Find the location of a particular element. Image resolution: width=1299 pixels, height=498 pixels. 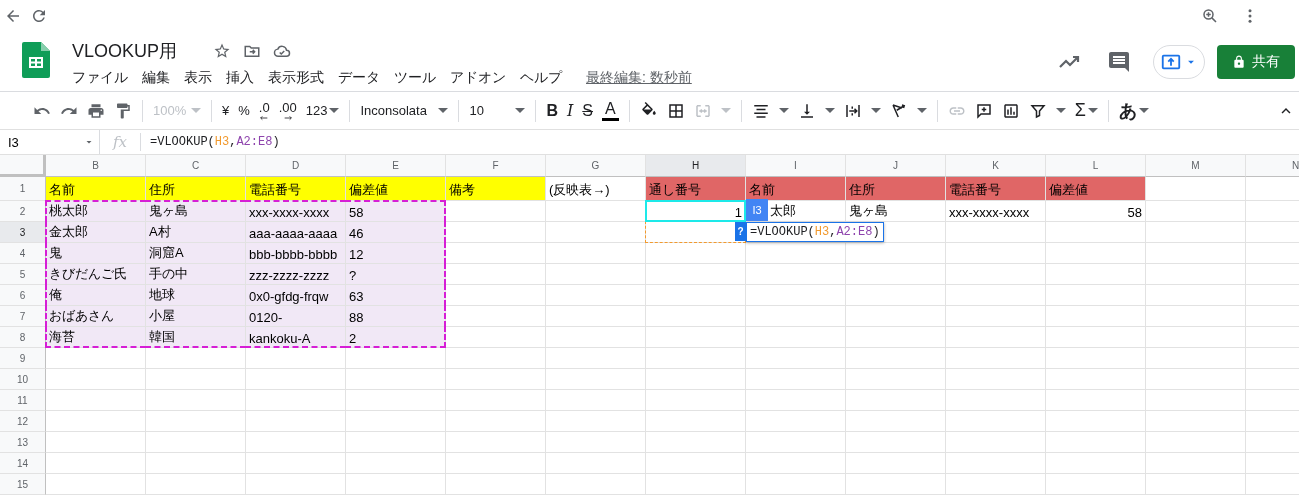

fx-label: fx is located at coordinates (120, 142).